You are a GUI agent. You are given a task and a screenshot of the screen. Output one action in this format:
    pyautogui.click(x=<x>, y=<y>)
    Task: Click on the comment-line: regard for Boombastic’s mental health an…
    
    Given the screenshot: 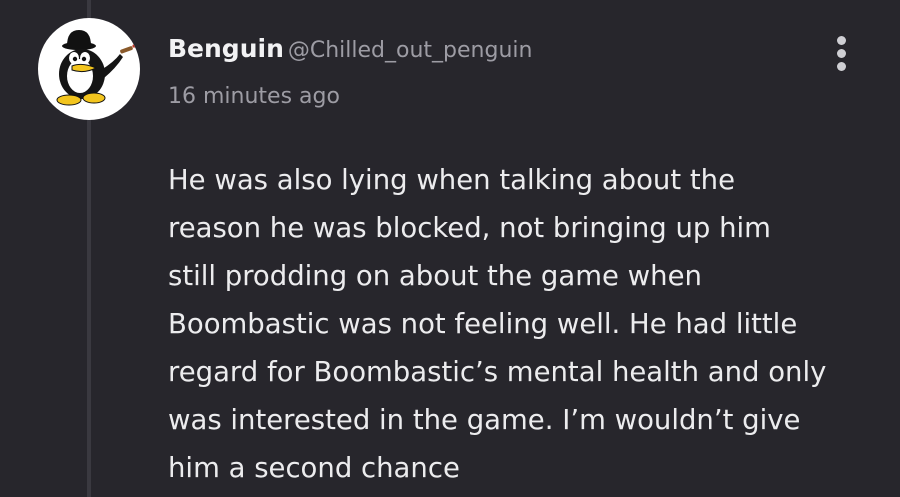 What is the action you would take?
    pyautogui.click(x=497, y=372)
    